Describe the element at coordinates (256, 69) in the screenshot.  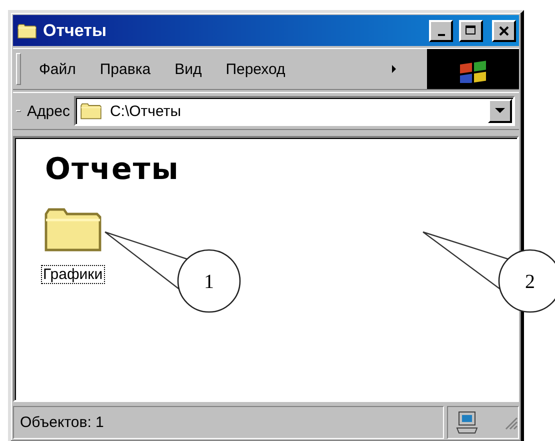
I see `menu-item: Переход` at that location.